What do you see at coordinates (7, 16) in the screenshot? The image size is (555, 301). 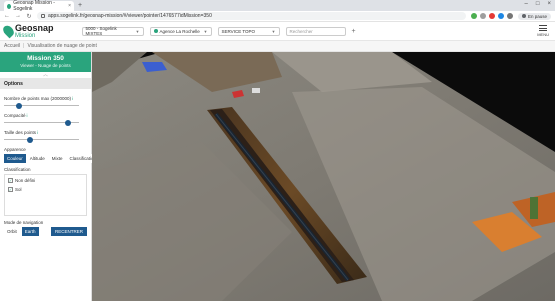 I see `back-button: ←` at bounding box center [7, 16].